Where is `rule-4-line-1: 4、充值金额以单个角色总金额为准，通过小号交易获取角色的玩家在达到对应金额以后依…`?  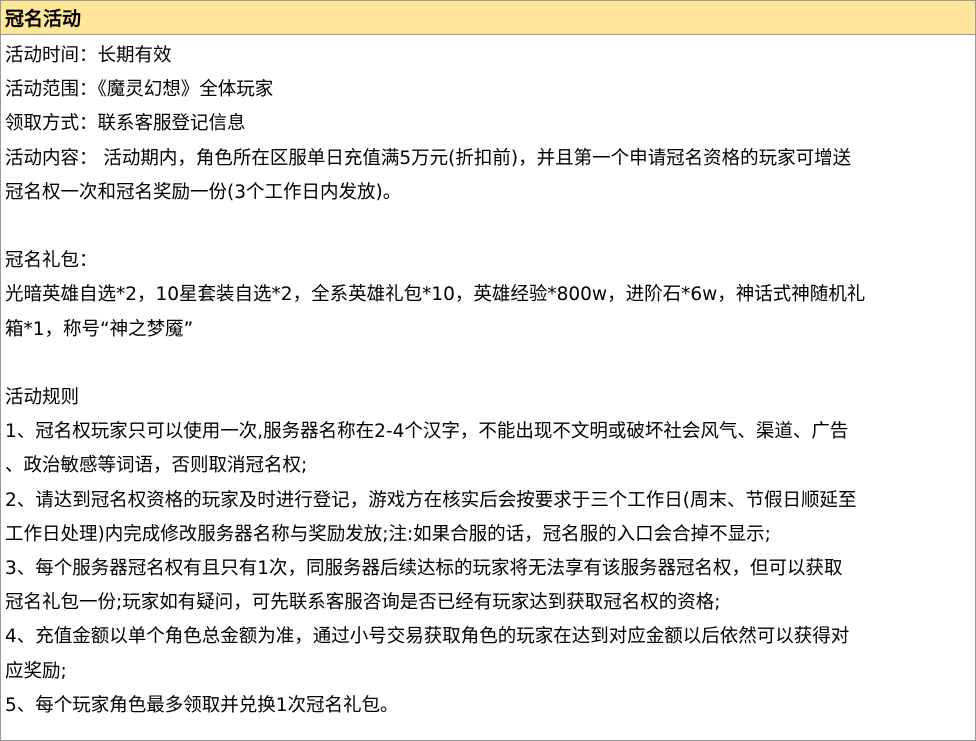
rule-4-line-1: 4、充值金额以单个角色总金额为准，通过小号交易获取角色的玩家在达到对应金额以后依… is located at coordinates (427, 637).